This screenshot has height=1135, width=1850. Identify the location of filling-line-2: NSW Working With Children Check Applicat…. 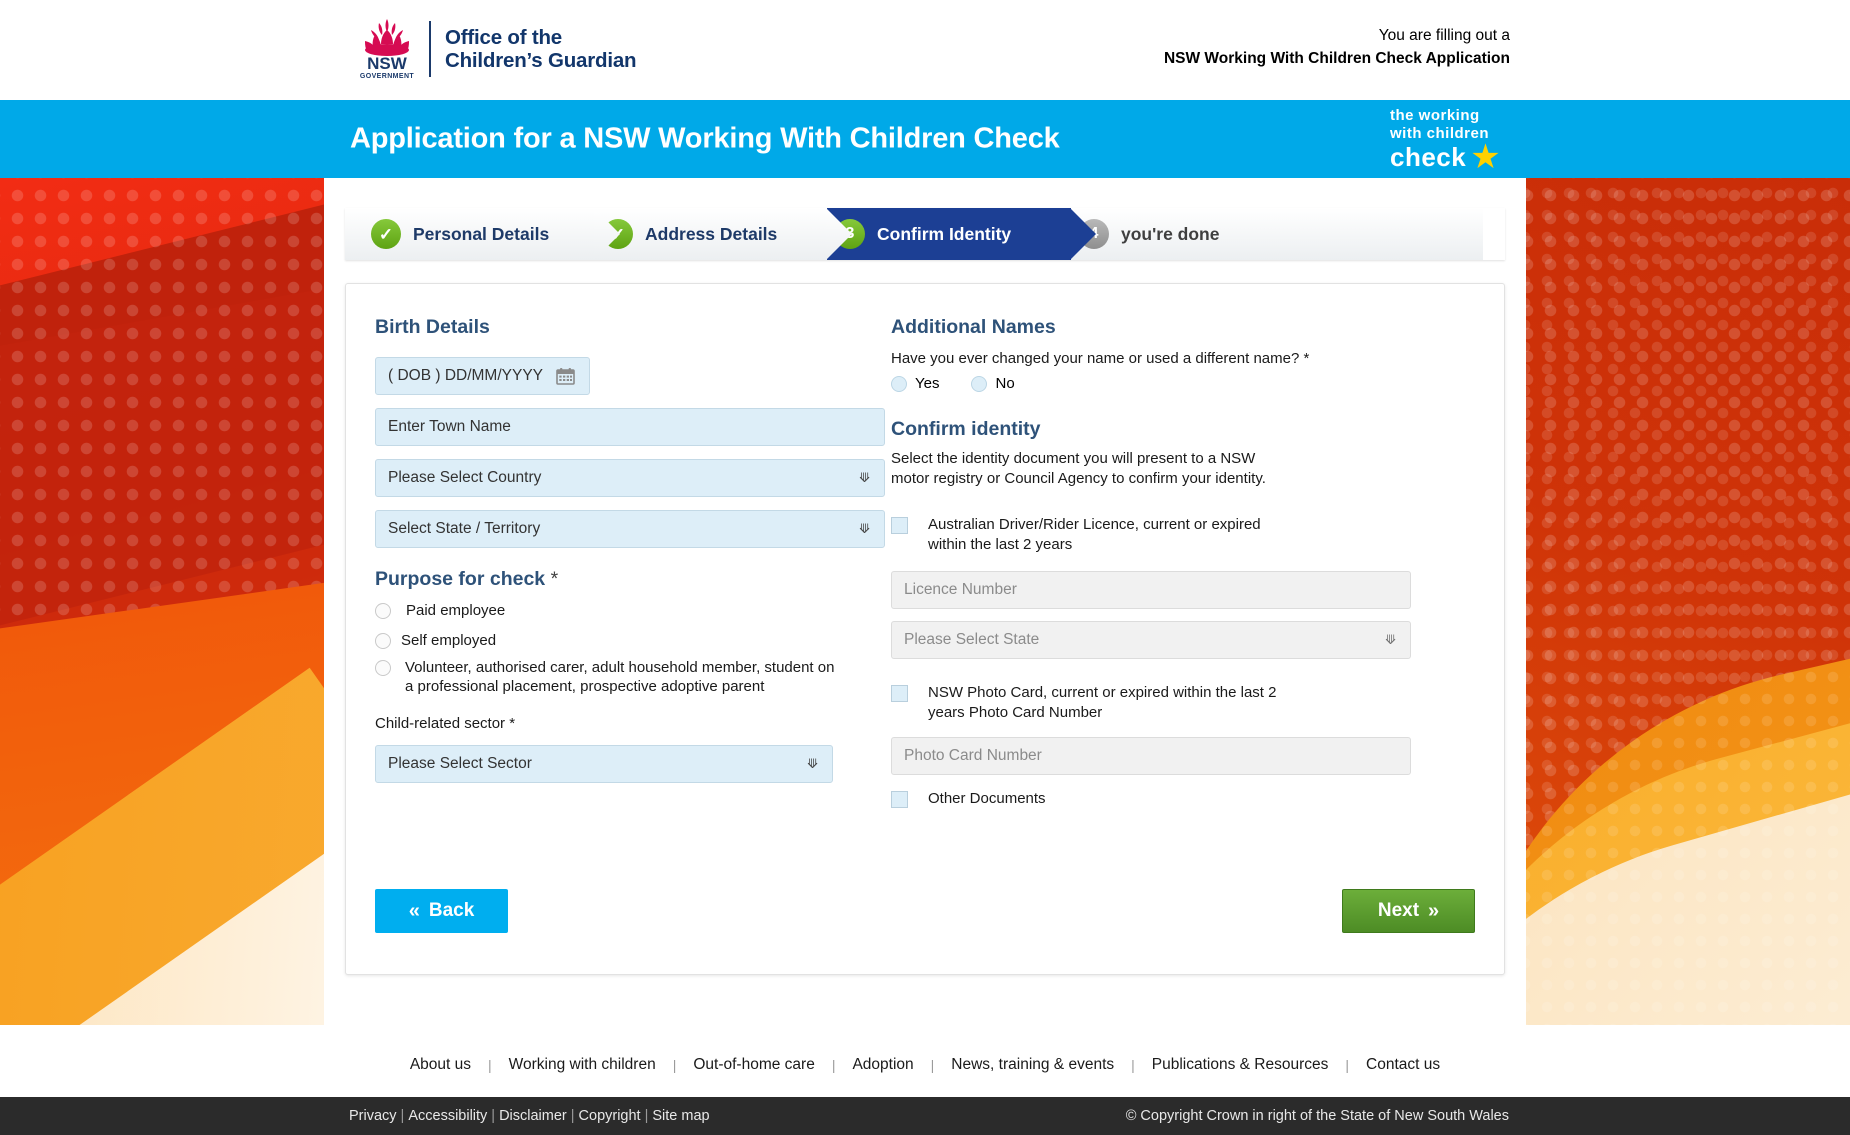
(1336, 58).